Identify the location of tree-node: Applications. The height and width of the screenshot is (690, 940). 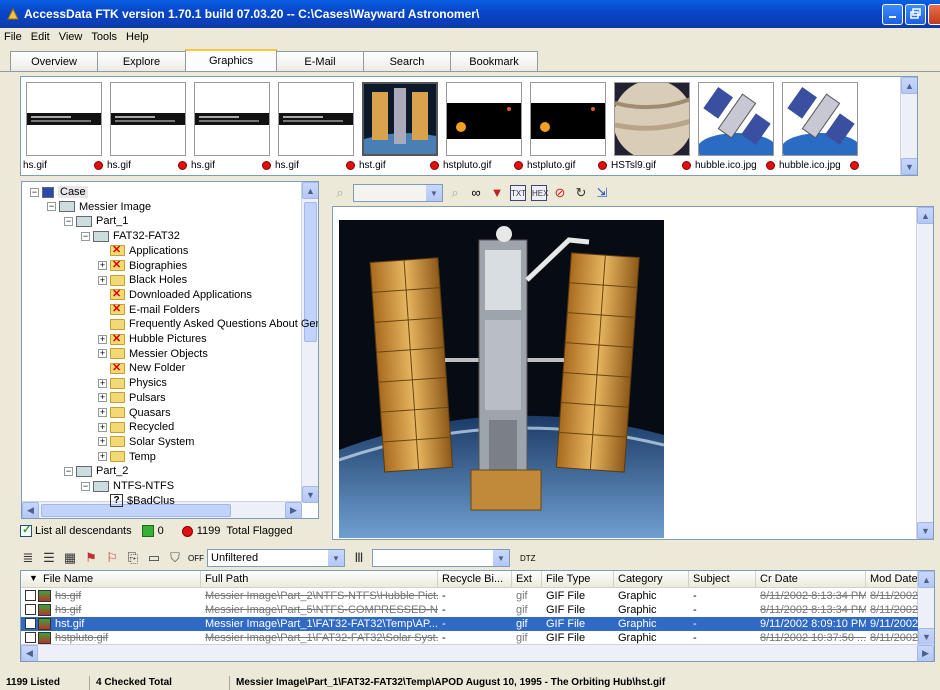
(143, 251).